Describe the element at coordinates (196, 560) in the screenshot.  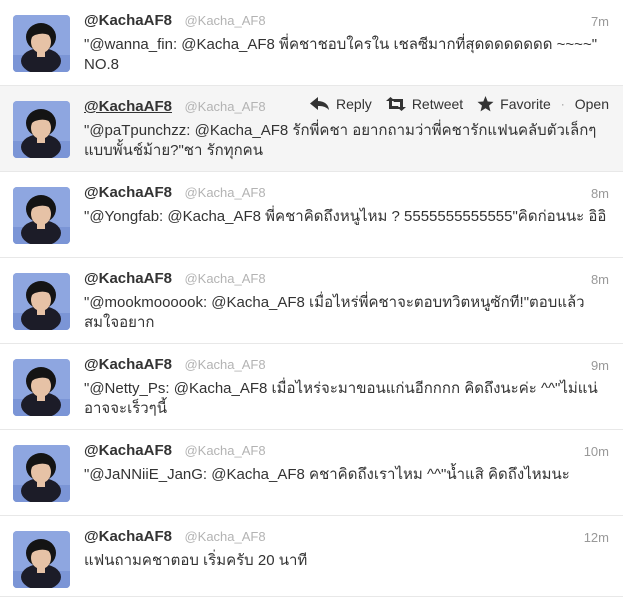
I see `tweet-text: แฟนถามคชาตอบ เริ่มครับ 20 นาที` at that location.